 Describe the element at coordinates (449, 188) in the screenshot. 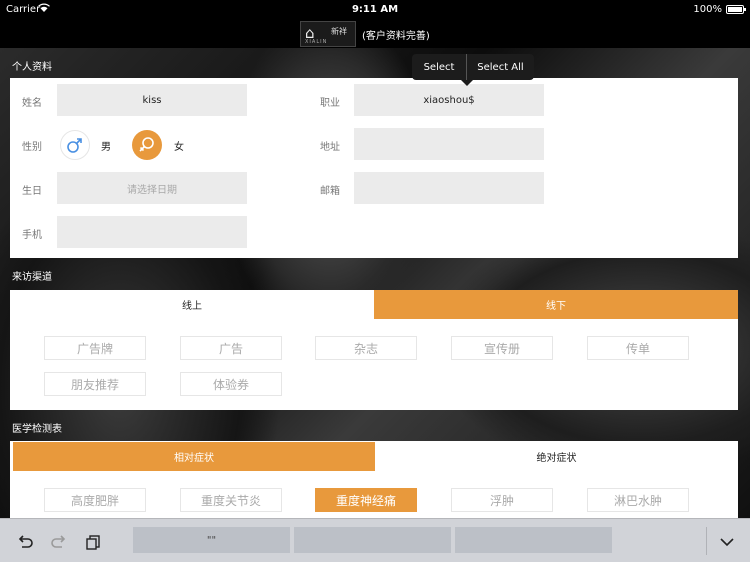

I see `email-field` at that location.